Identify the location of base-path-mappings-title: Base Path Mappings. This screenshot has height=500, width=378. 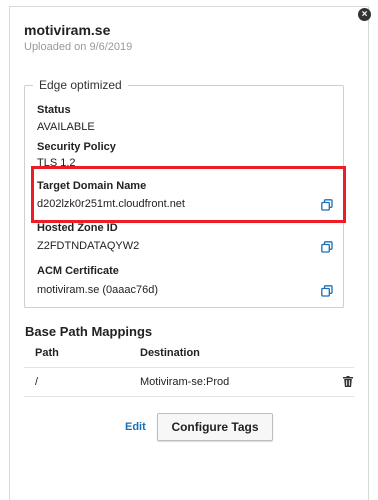
(89, 331).